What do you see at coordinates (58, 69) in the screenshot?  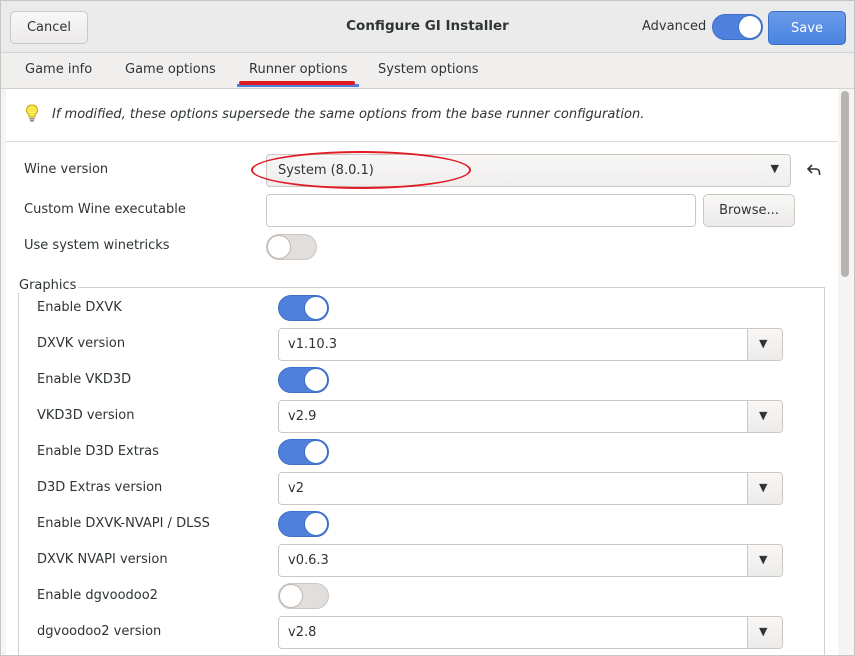 I see `tab-game-info: Game info` at bounding box center [58, 69].